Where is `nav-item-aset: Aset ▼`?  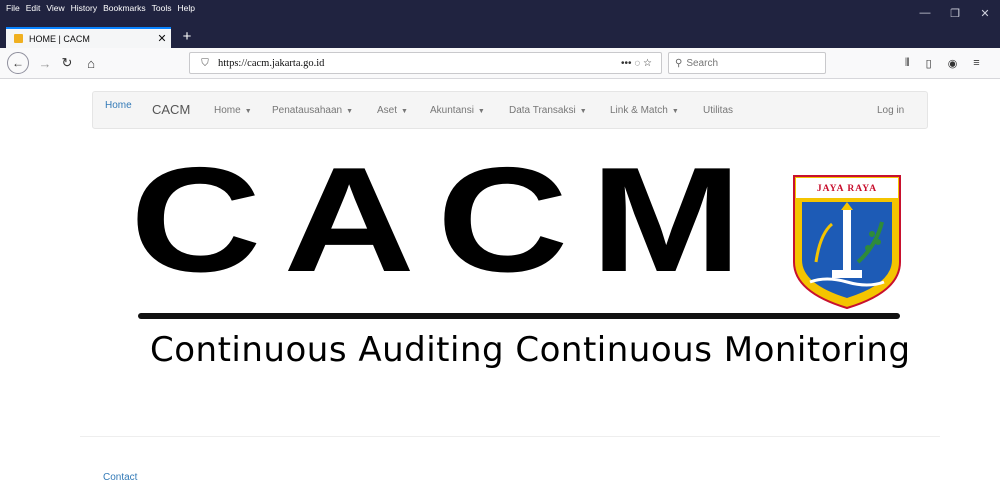
nav-item-aset: Aset ▼ is located at coordinates (392, 110).